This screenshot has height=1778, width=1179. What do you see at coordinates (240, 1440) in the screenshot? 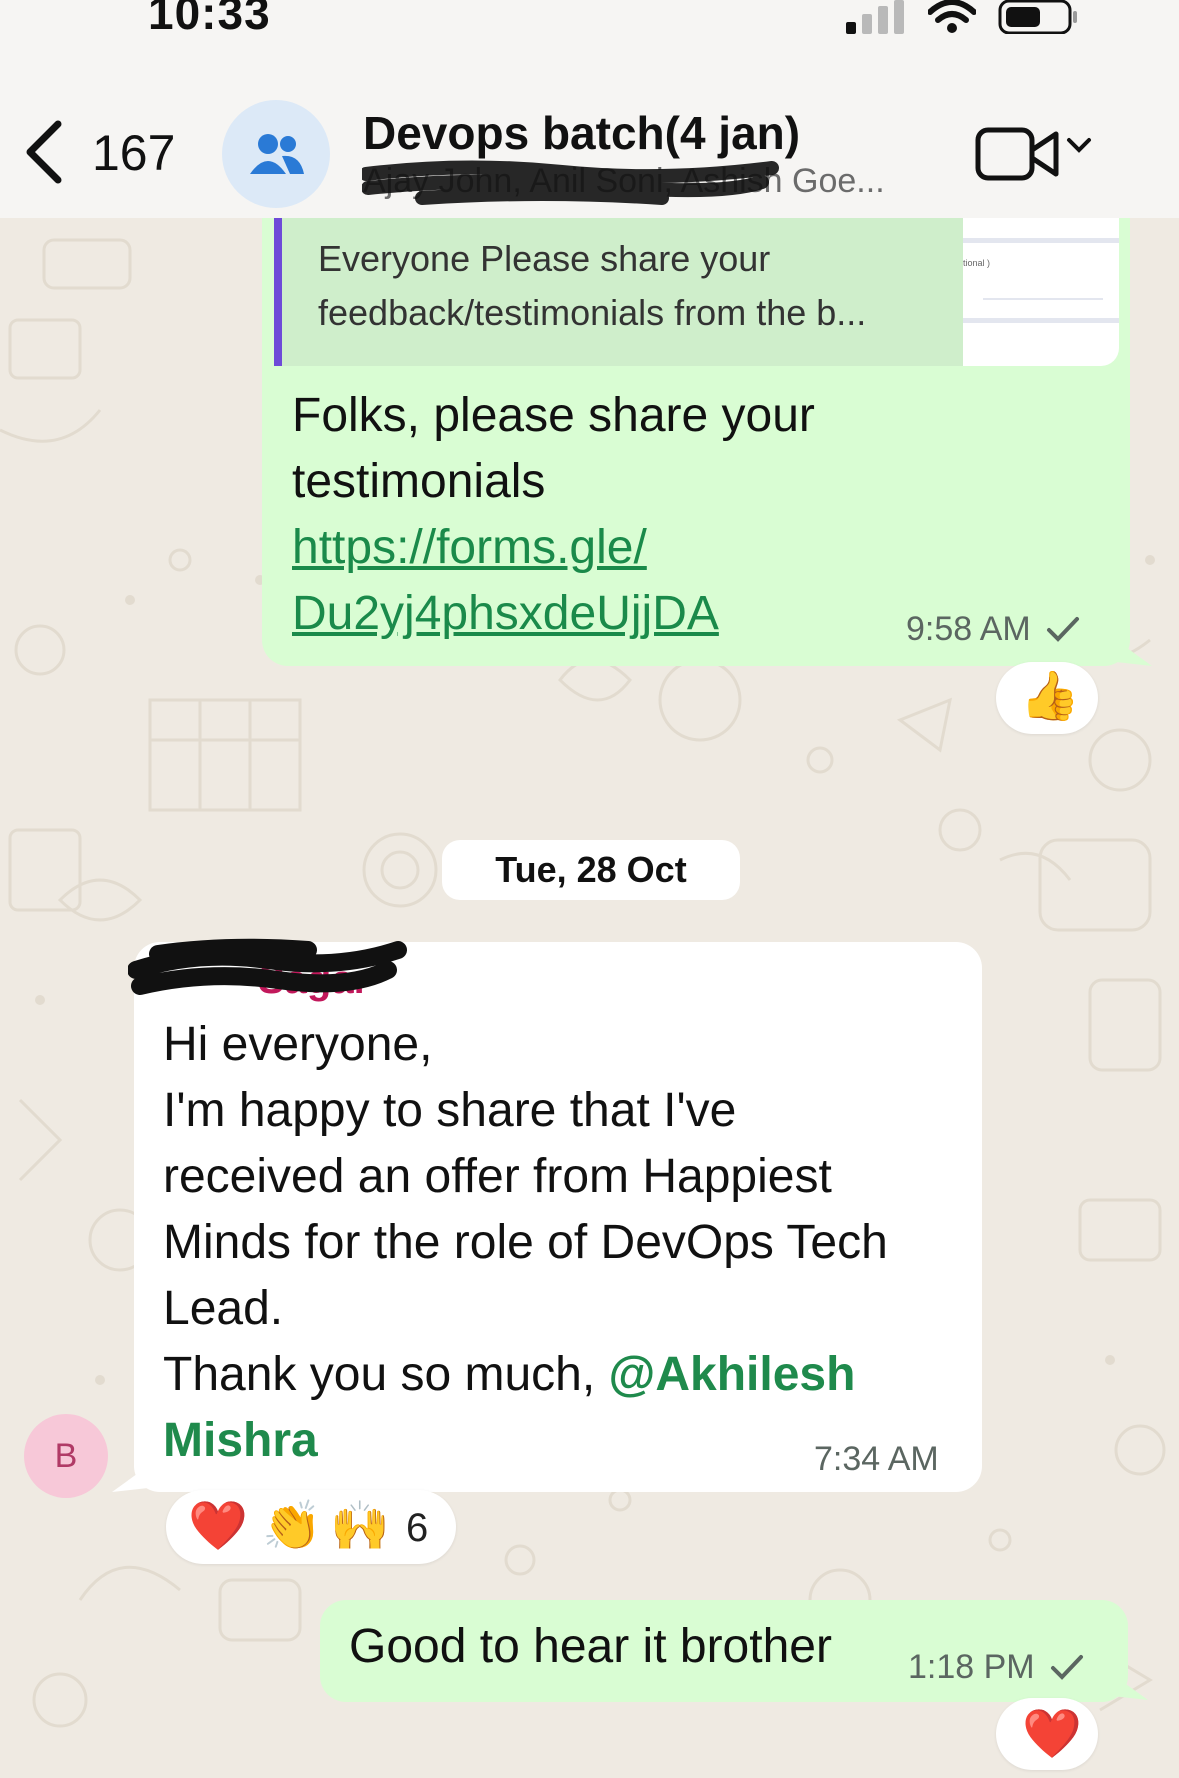
I see `user-mention: Mishra` at bounding box center [240, 1440].